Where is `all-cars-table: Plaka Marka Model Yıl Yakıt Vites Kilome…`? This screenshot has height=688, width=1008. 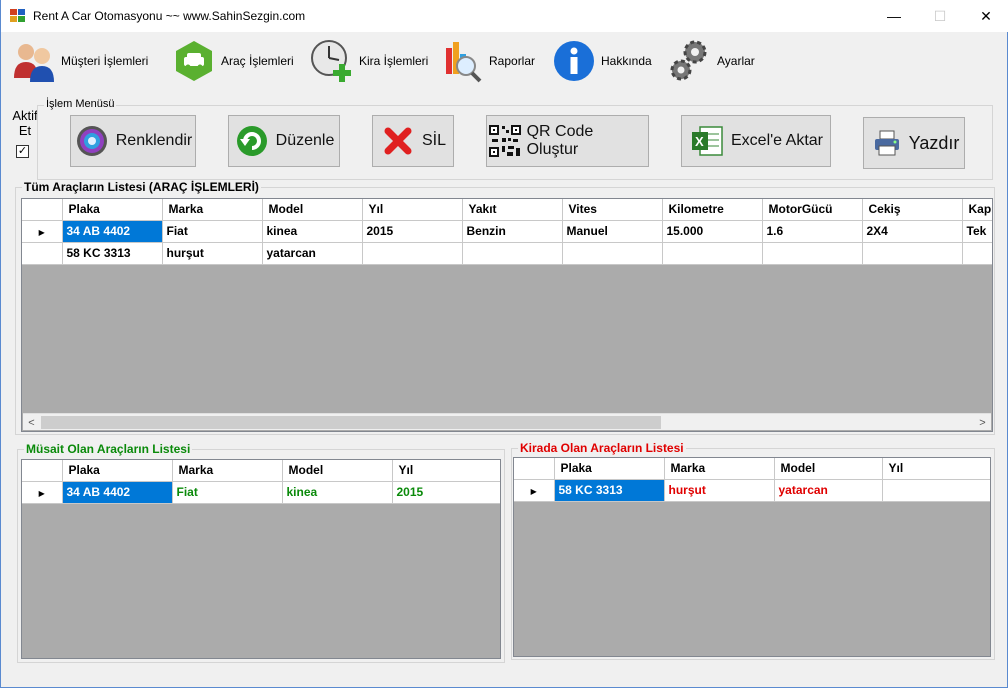
all-cars-table: Plaka Marka Model Yıl Yakıt Vites Kilome… is located at coordinates (507, 232).